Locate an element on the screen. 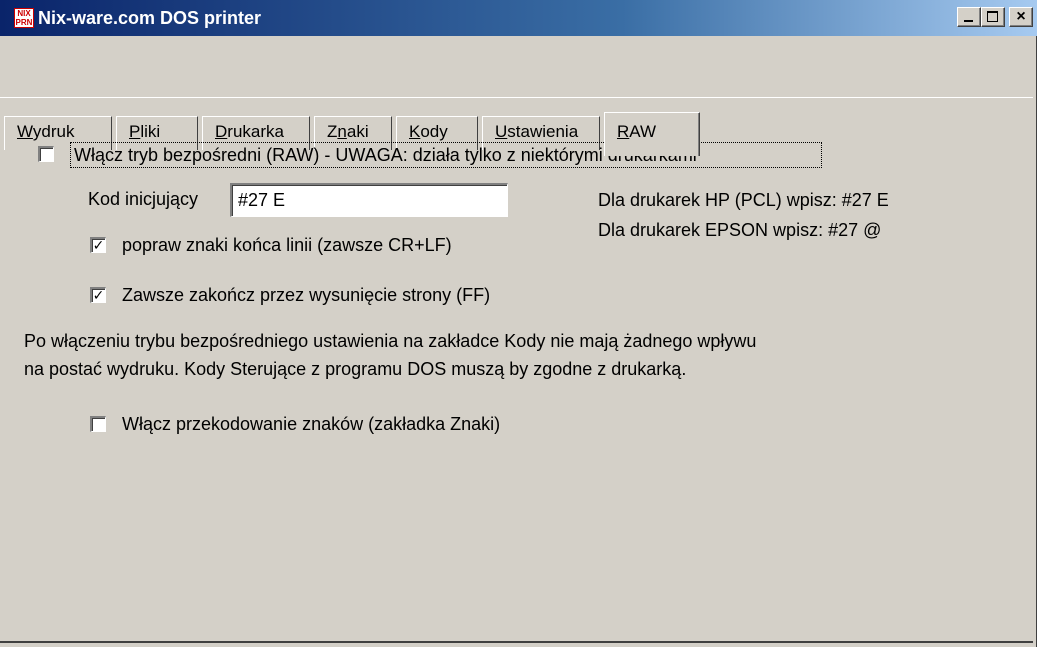 The height and width of the screenshot is (647, 1037). hint-epson: Dla drukarek EPSON wpisz: #27 @ is located at coordinates (740, 230).